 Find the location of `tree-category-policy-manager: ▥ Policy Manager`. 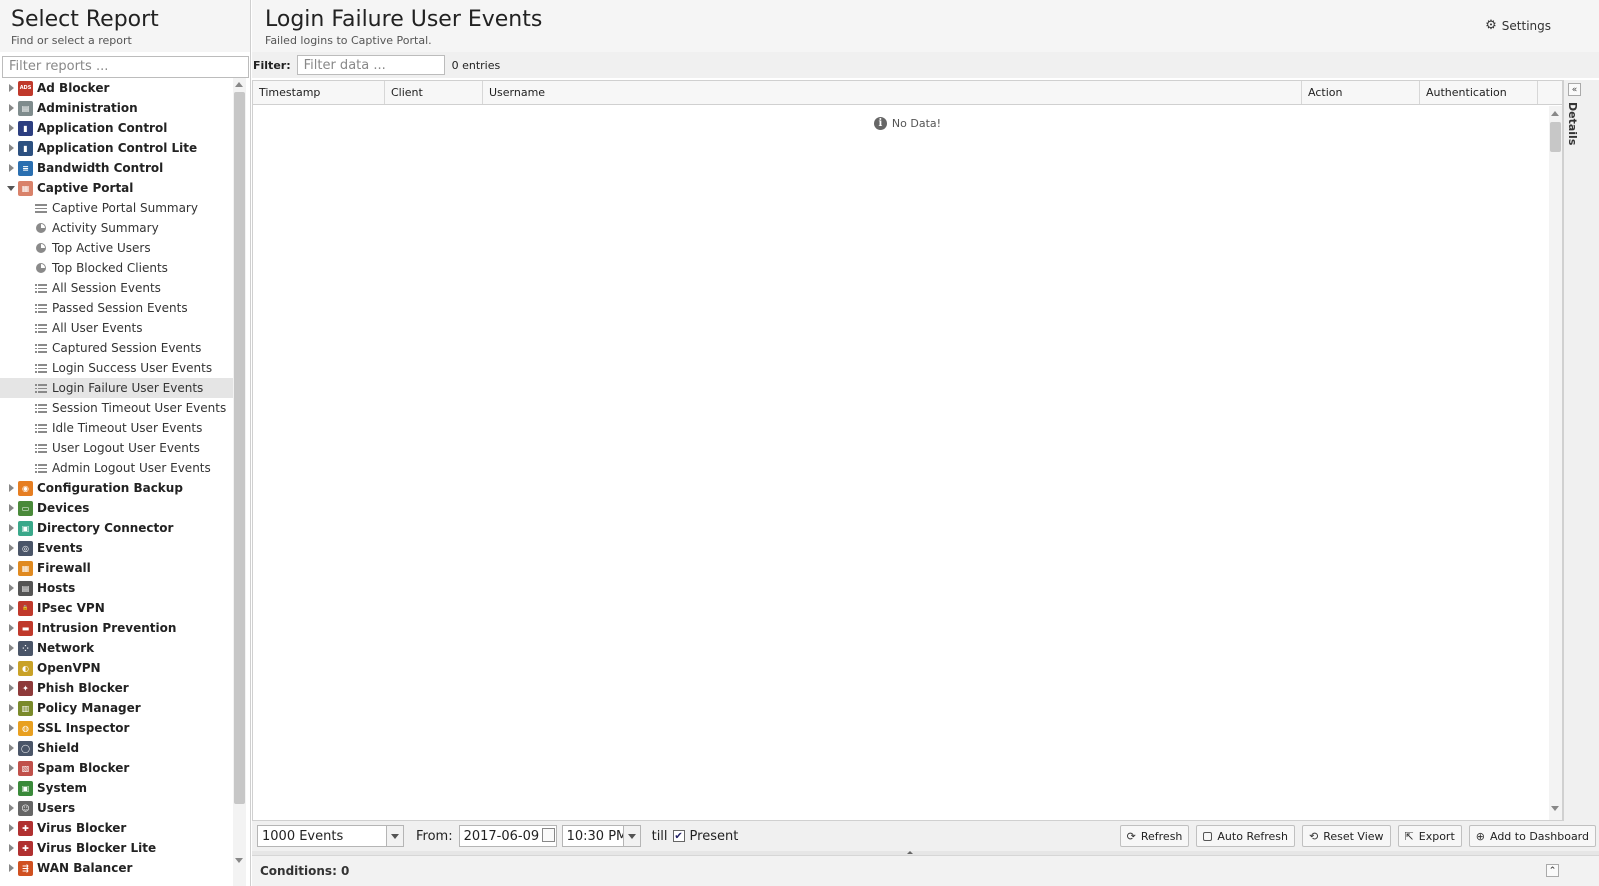

tree-category-policy-manager: ▥ Policy Manager is located at coordinates (118, 708).